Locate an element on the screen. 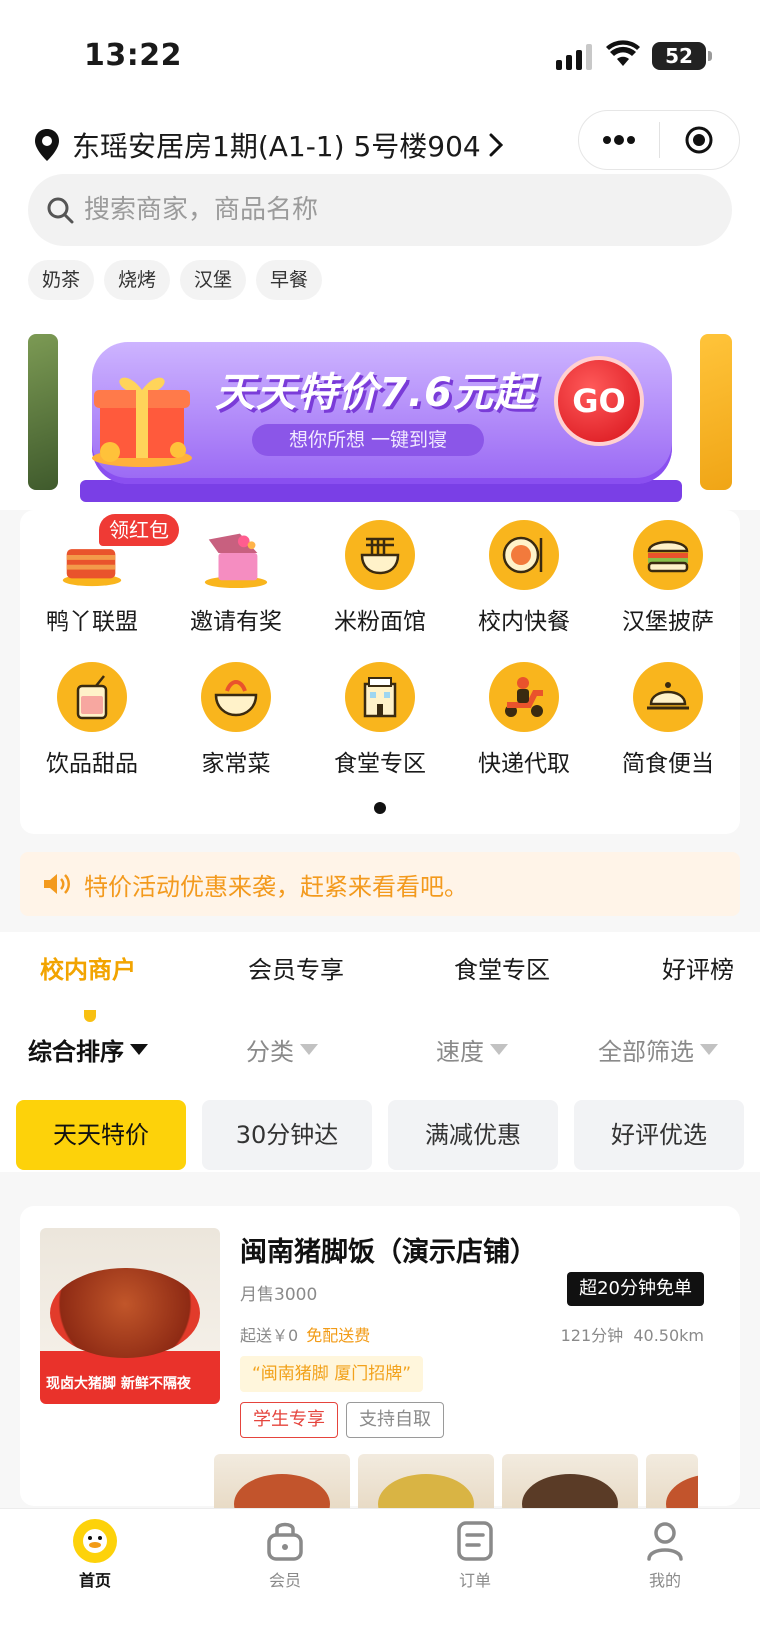  chip-daily-deal: 天天特价 is located at coordinates (101, 1135).